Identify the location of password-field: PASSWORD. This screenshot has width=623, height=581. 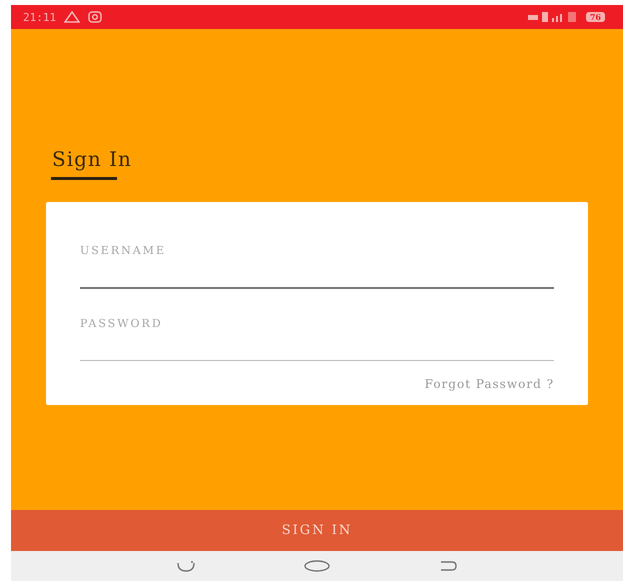
(317, 336).